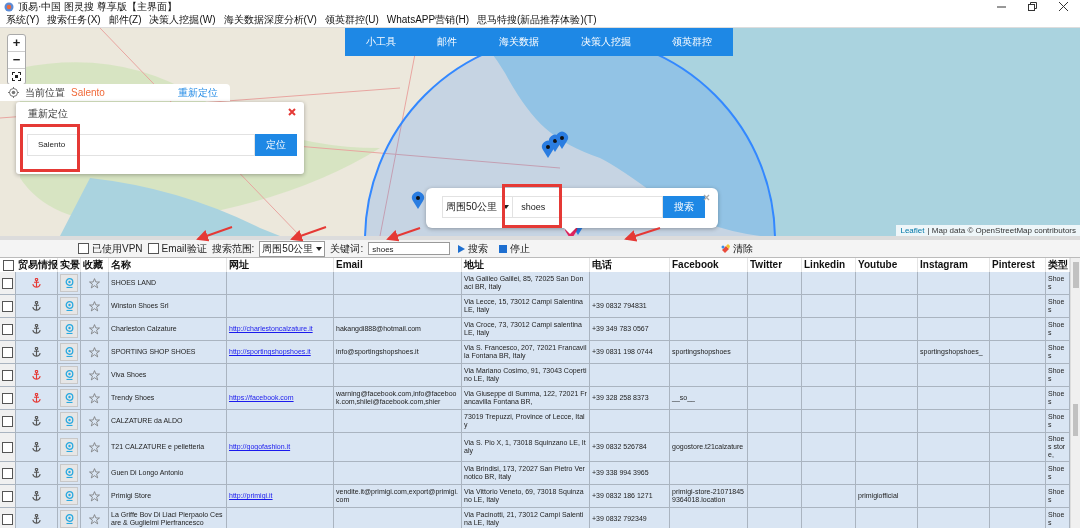 The image size is (1080, 528). I want to click on location-input: Salento, so click(141, 145).